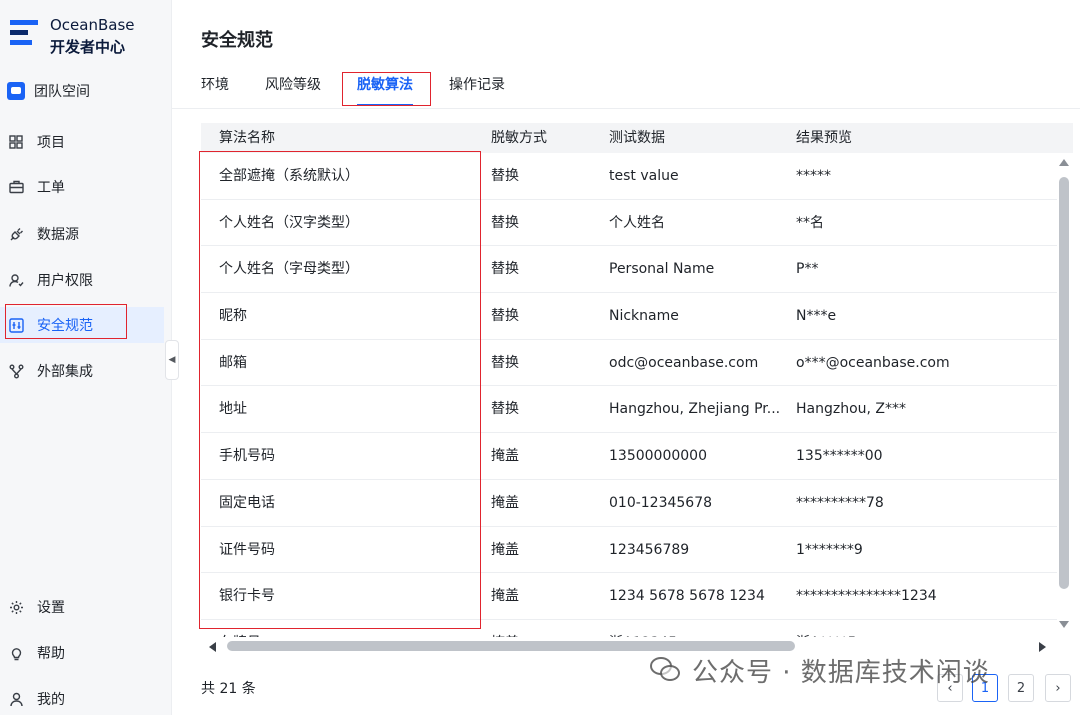 This screenshot has width=1080, height=715. Describe the element at coordinates (696, 628) in the screenshot. I see `cell-test-data: 浙A12345` at that location.